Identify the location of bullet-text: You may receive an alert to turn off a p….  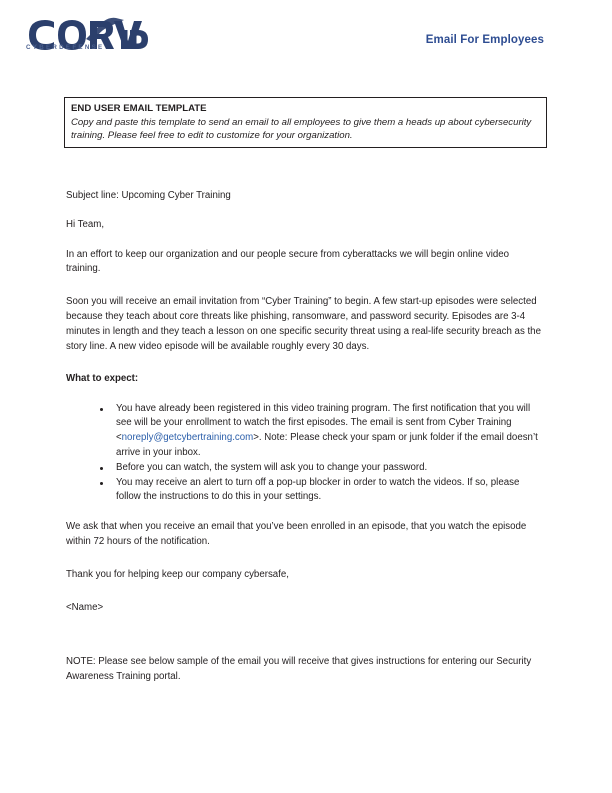
(318, 489).